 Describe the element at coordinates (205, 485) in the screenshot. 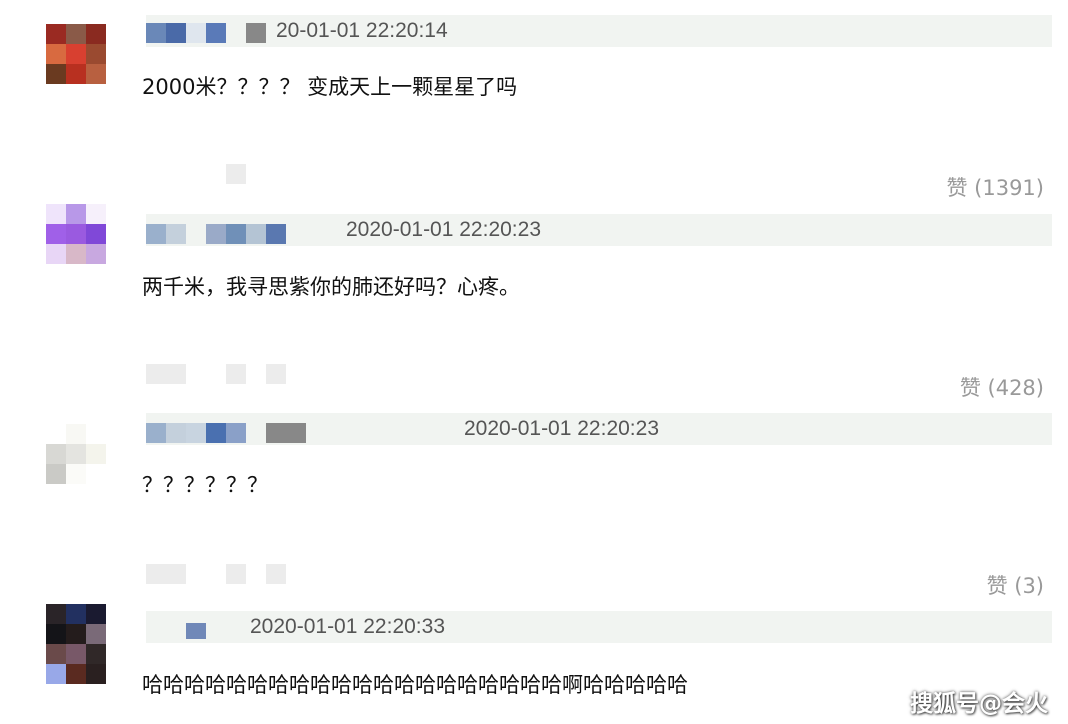

I see `comment-text: ？？？？？？` at that location.